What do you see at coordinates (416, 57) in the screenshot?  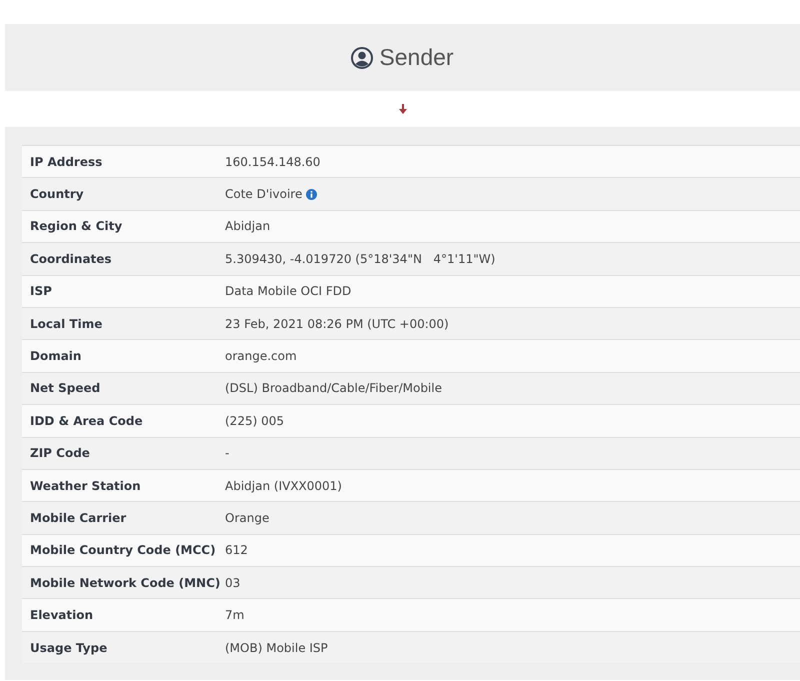 I see `section-title: Sender` at bounding box center [416, 57].